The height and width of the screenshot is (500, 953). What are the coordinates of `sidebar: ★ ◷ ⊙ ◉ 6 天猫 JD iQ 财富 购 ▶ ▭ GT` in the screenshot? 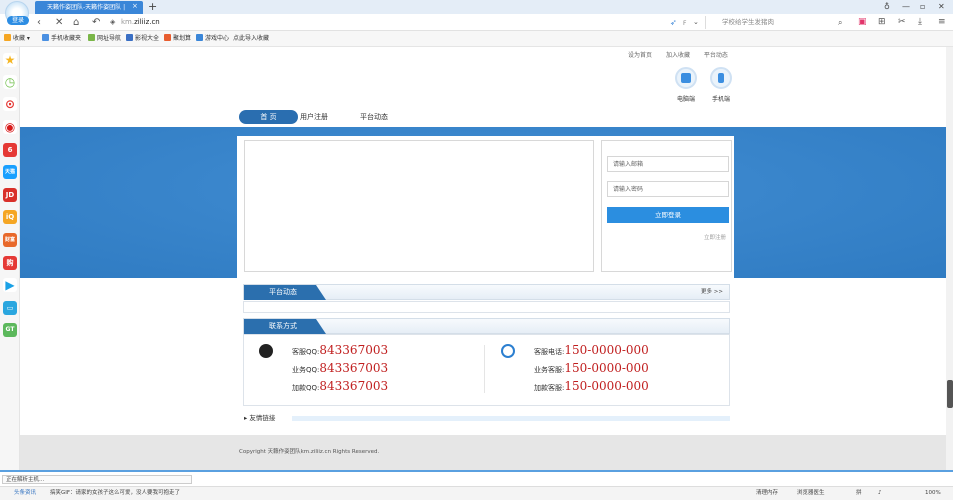 It's located at (10, 258).